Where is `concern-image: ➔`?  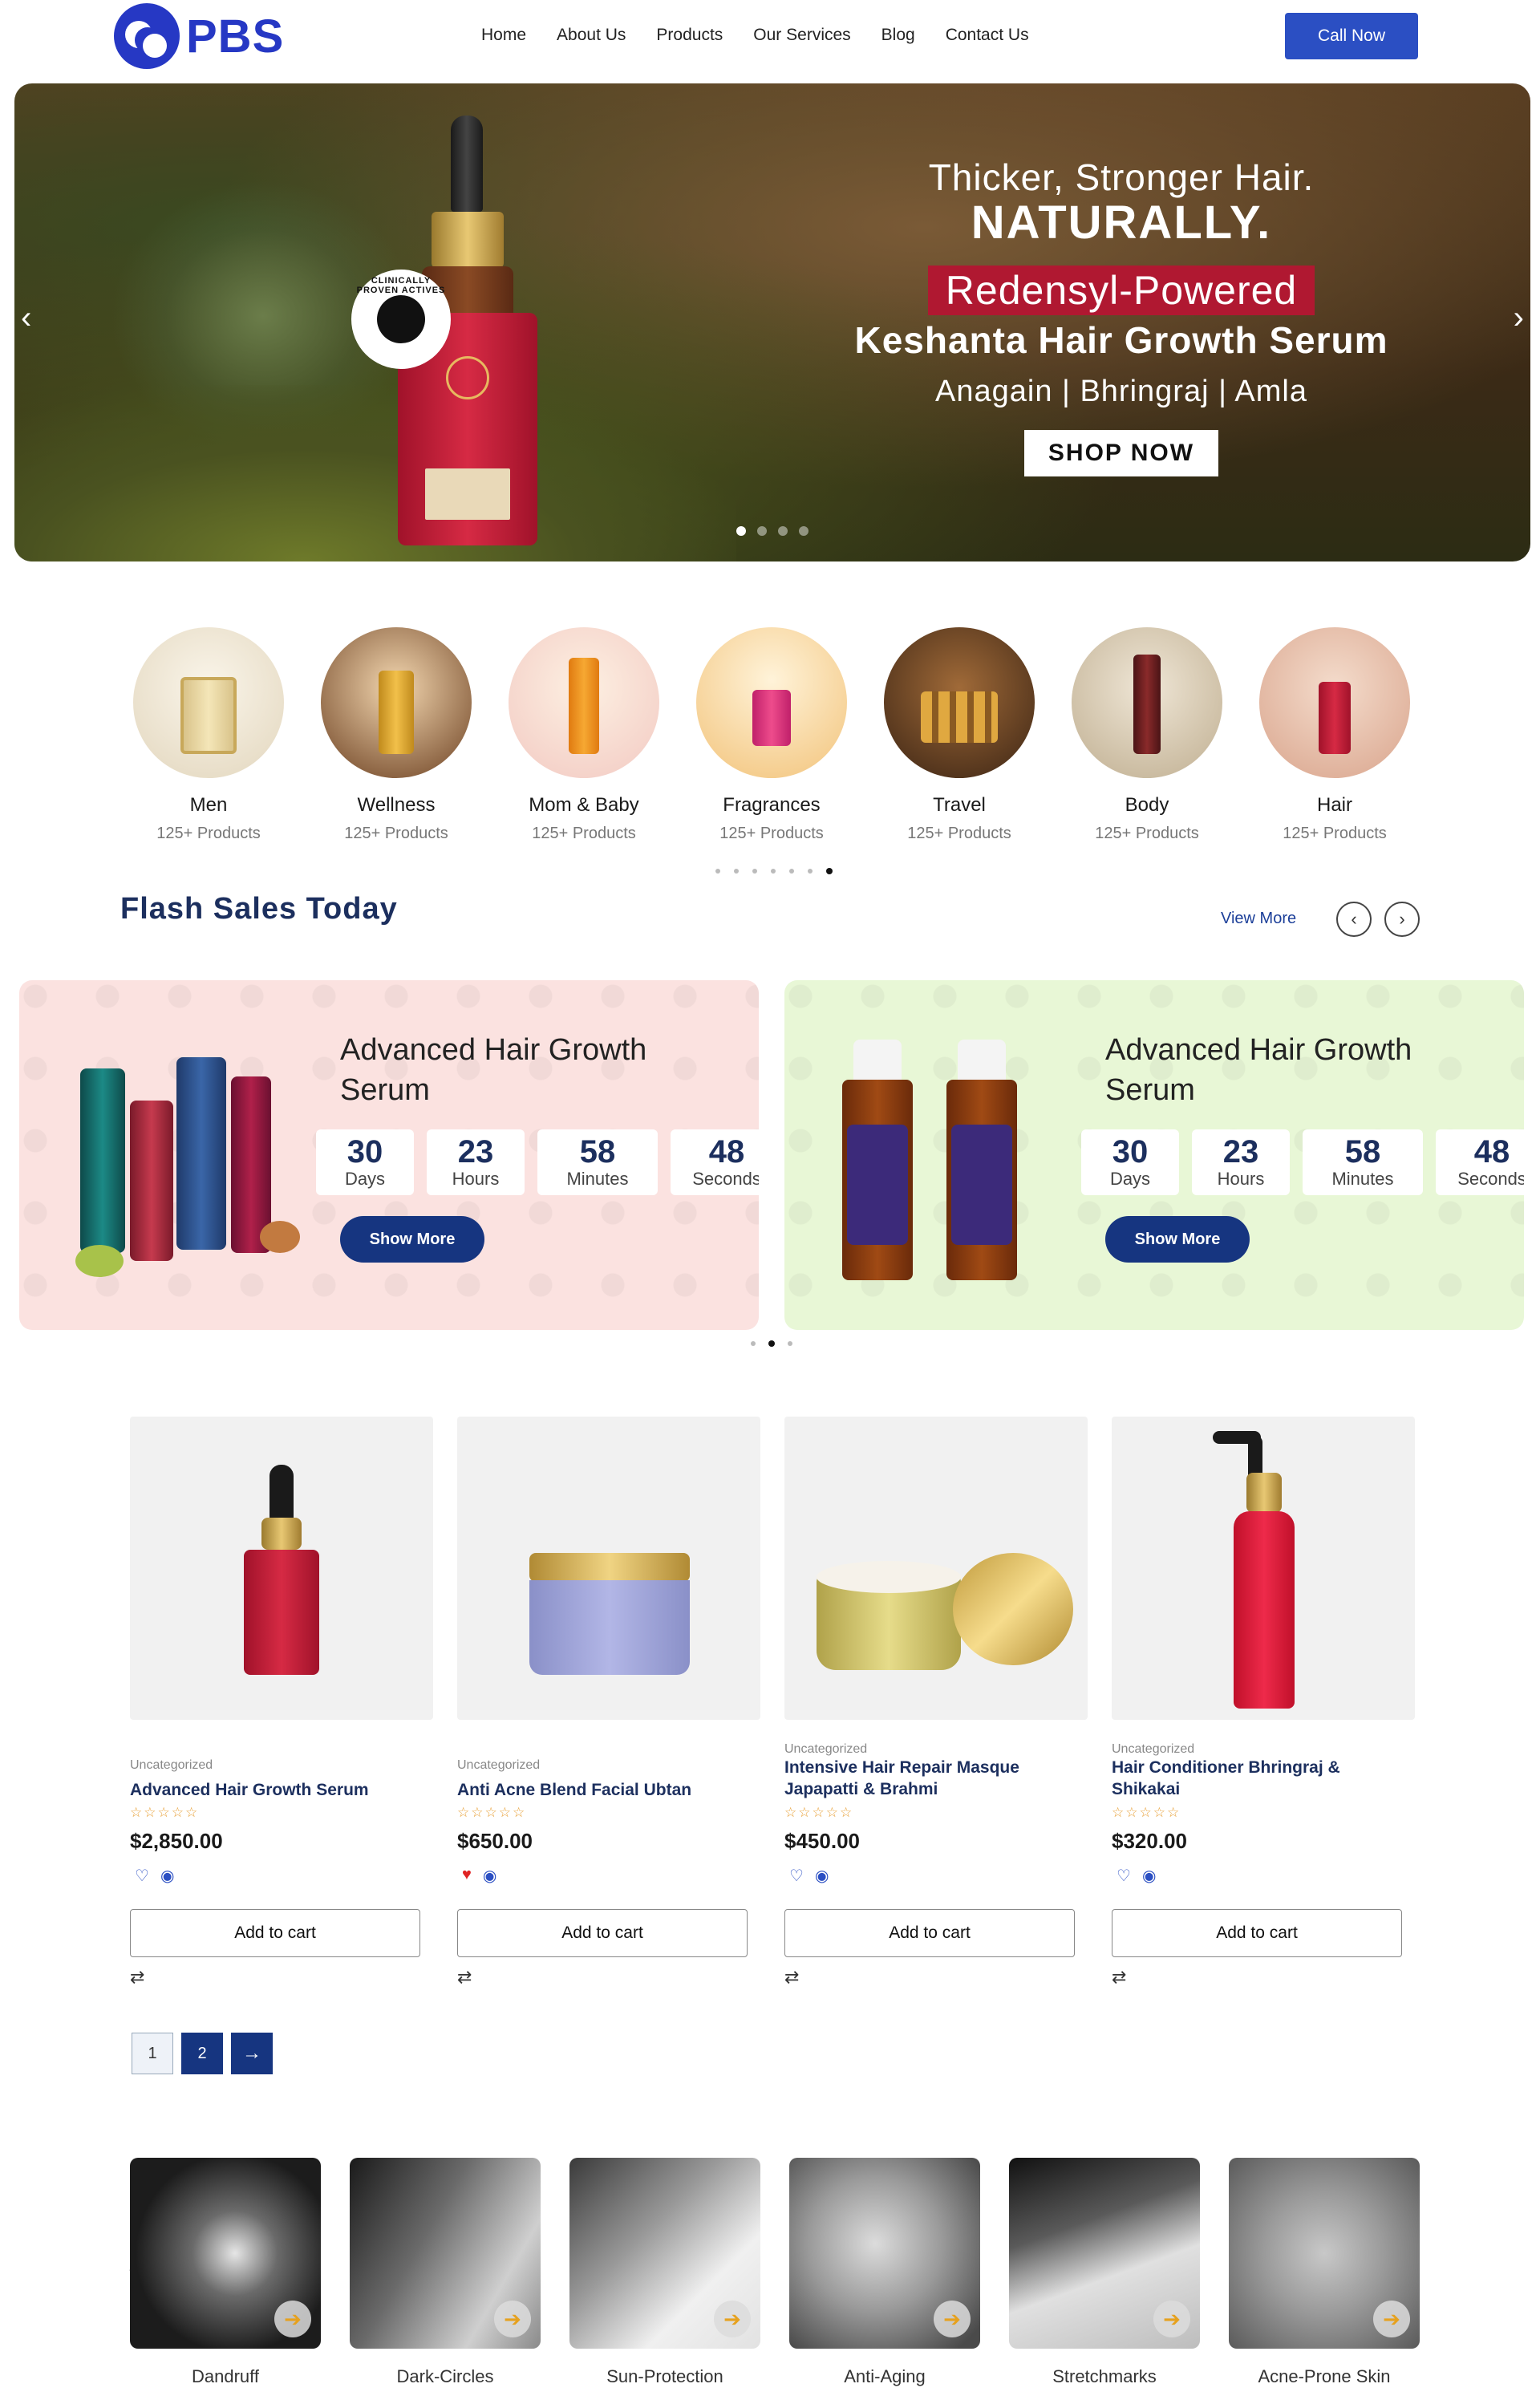 concern-image: ➔ is located at coordinates (884, 2253).